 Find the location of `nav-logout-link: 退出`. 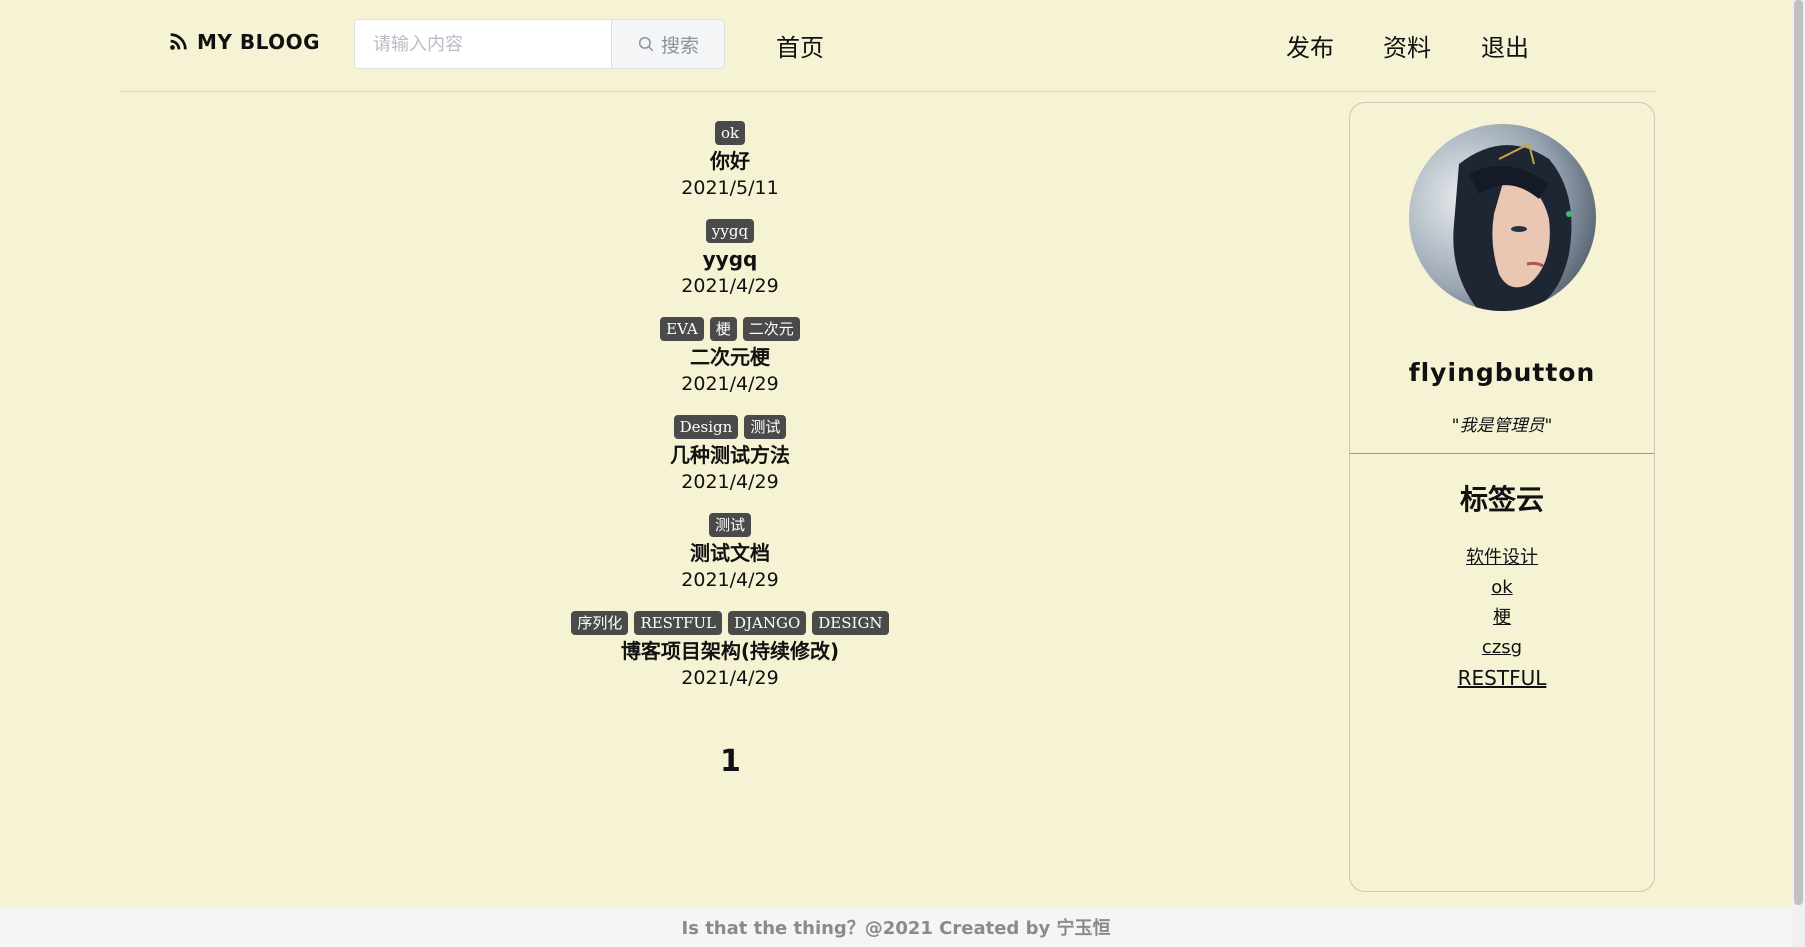

nav-logout-link: 退出 is located at coordinates (1505, 45).